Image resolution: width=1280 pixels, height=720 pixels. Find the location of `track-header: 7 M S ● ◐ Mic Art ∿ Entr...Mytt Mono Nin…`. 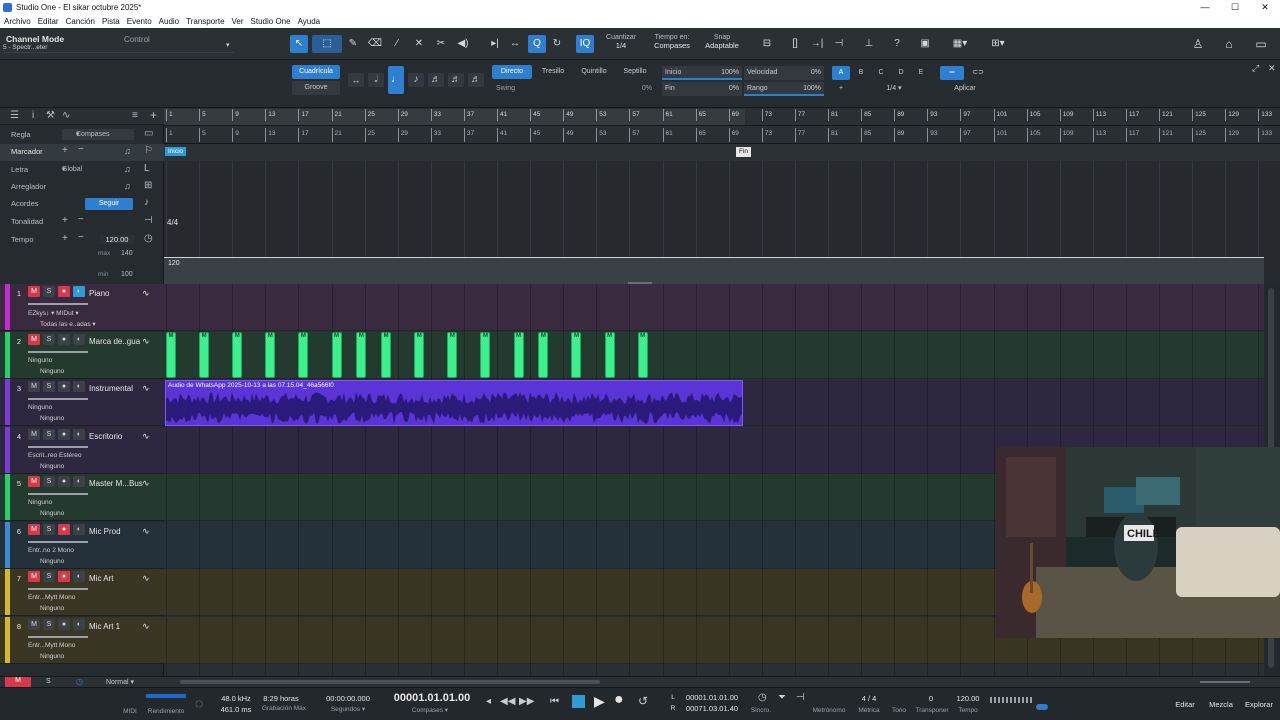

track-header: 7 M S ● ◐ Mic Art ∿ Entr...Mytt Mono Nin… is located at coordinates (82, 592).